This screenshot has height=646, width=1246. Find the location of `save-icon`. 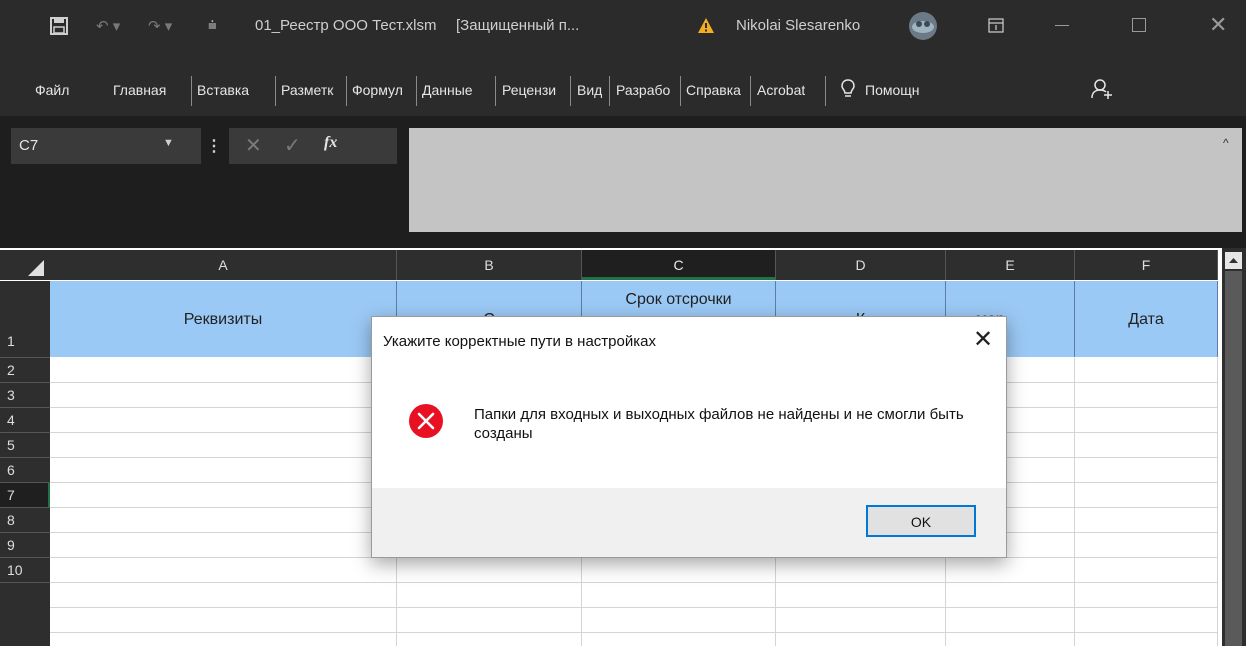

save-icon is located at coordinates (59, 26).